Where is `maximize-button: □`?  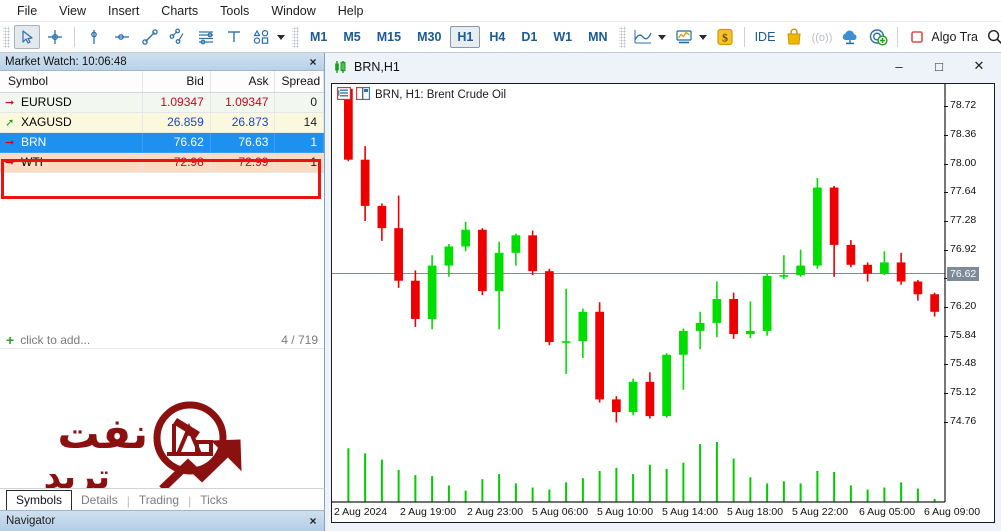
maximize-button: □ is located at coordinates (939, 66).